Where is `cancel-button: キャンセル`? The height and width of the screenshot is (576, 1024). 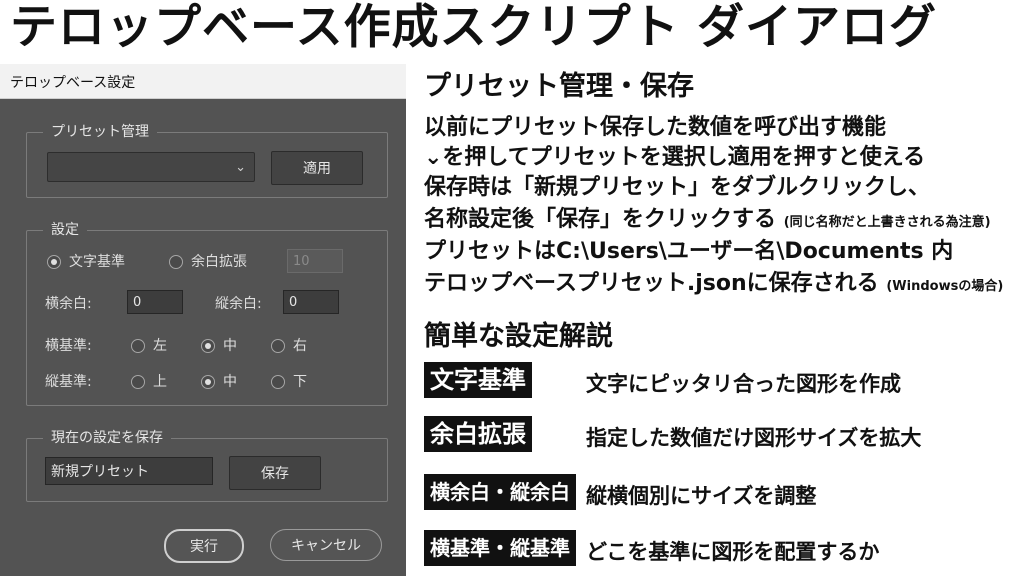
cancel-button: キャンセル is located at coordinates (326, 545).